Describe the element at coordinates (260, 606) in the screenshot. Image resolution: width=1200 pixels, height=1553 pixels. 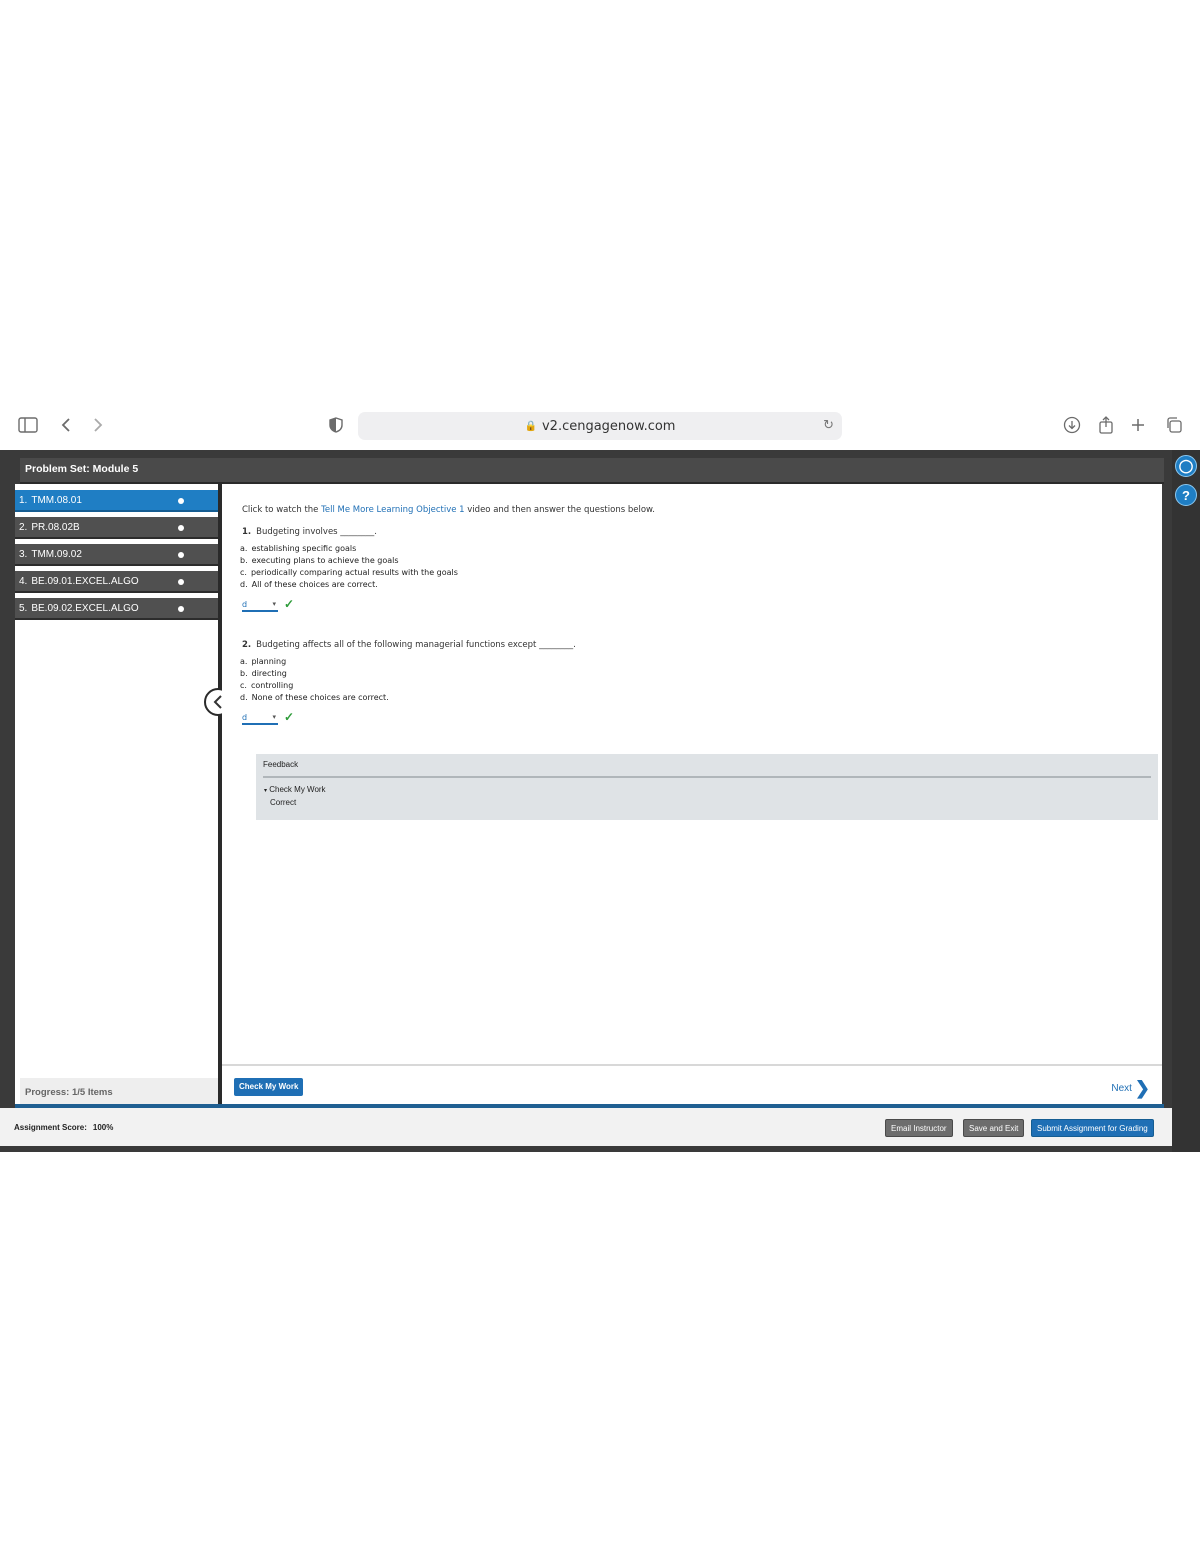
I see `answer-select-1: d ▾` at that location.